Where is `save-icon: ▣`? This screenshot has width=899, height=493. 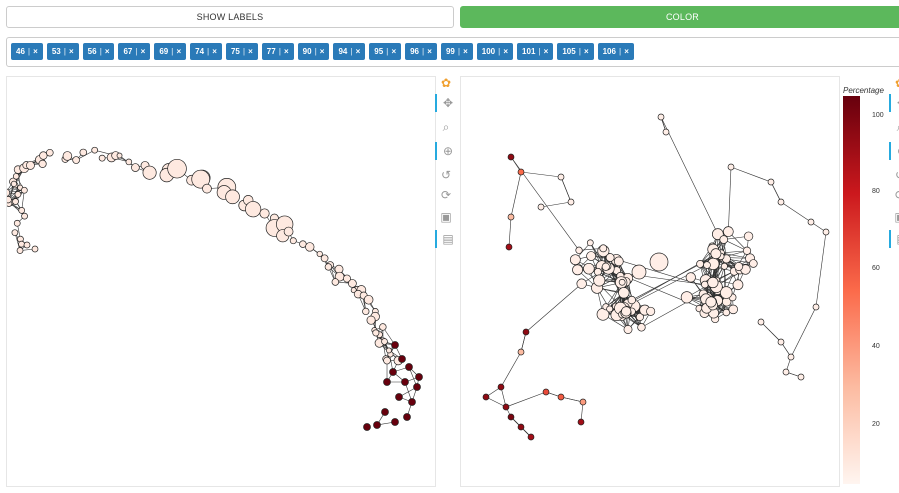 save-icon: ▣ is located at coordinates (894, 217).